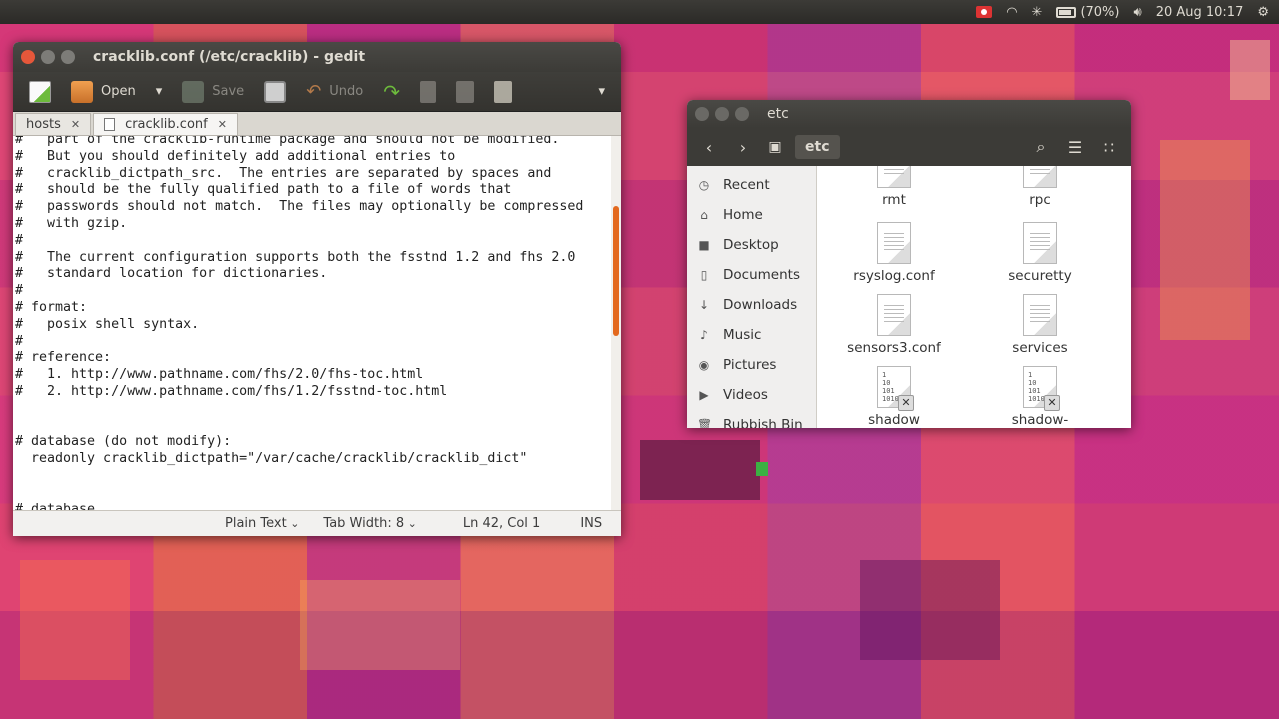 This screenshot has width=1279, height=719. What do you see at coordinates (193, 91) in the screenshot?
I see `save-icon` at bounding box center [193, 91].